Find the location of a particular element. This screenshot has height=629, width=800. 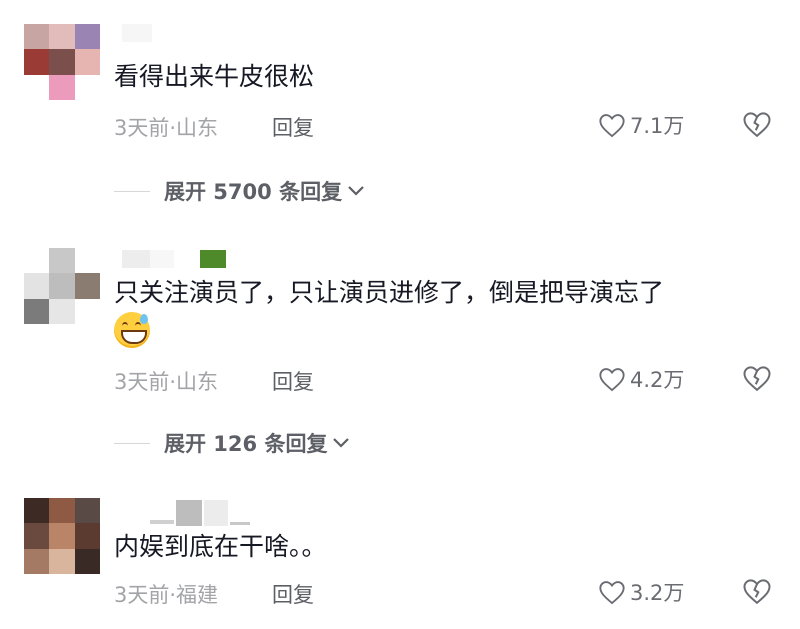

like-count: 3.2万 is located at coordinates (657, 593).